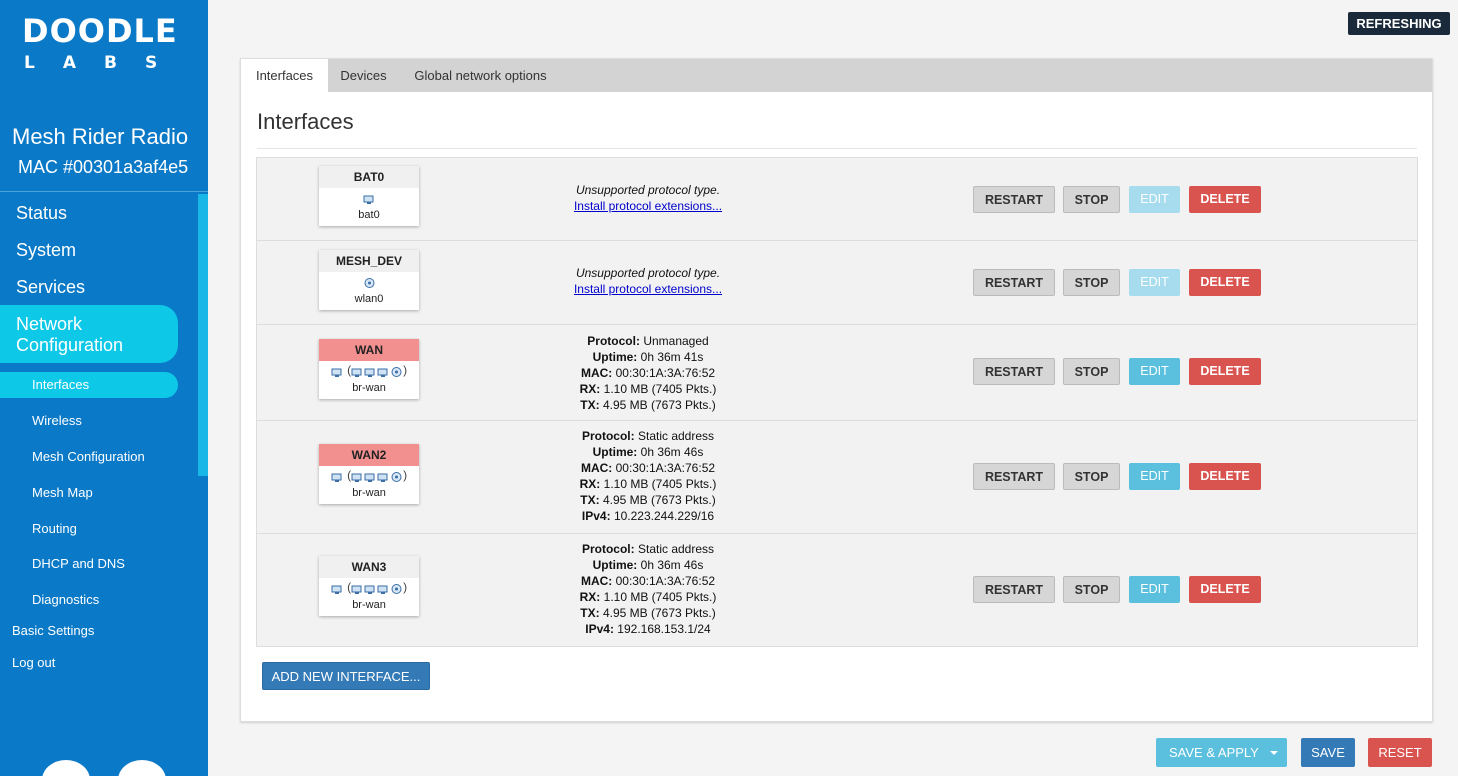 This screenshot has height=776, width=1458. What do you see at coordinates (347, 370) in the screenshot?
I see `paren-open: (` at bounding box center [347, 370].